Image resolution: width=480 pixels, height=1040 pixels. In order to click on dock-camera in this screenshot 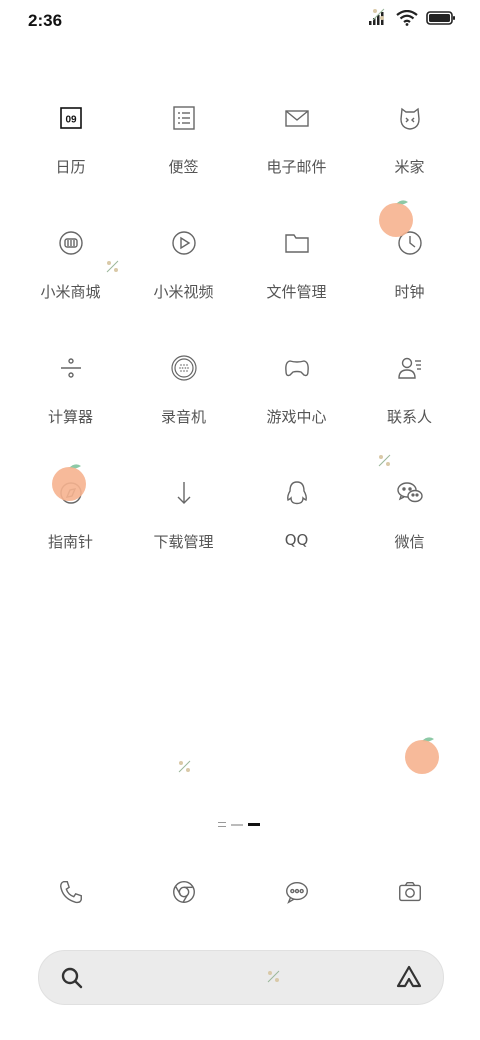, I will do `click(409, 892)`.